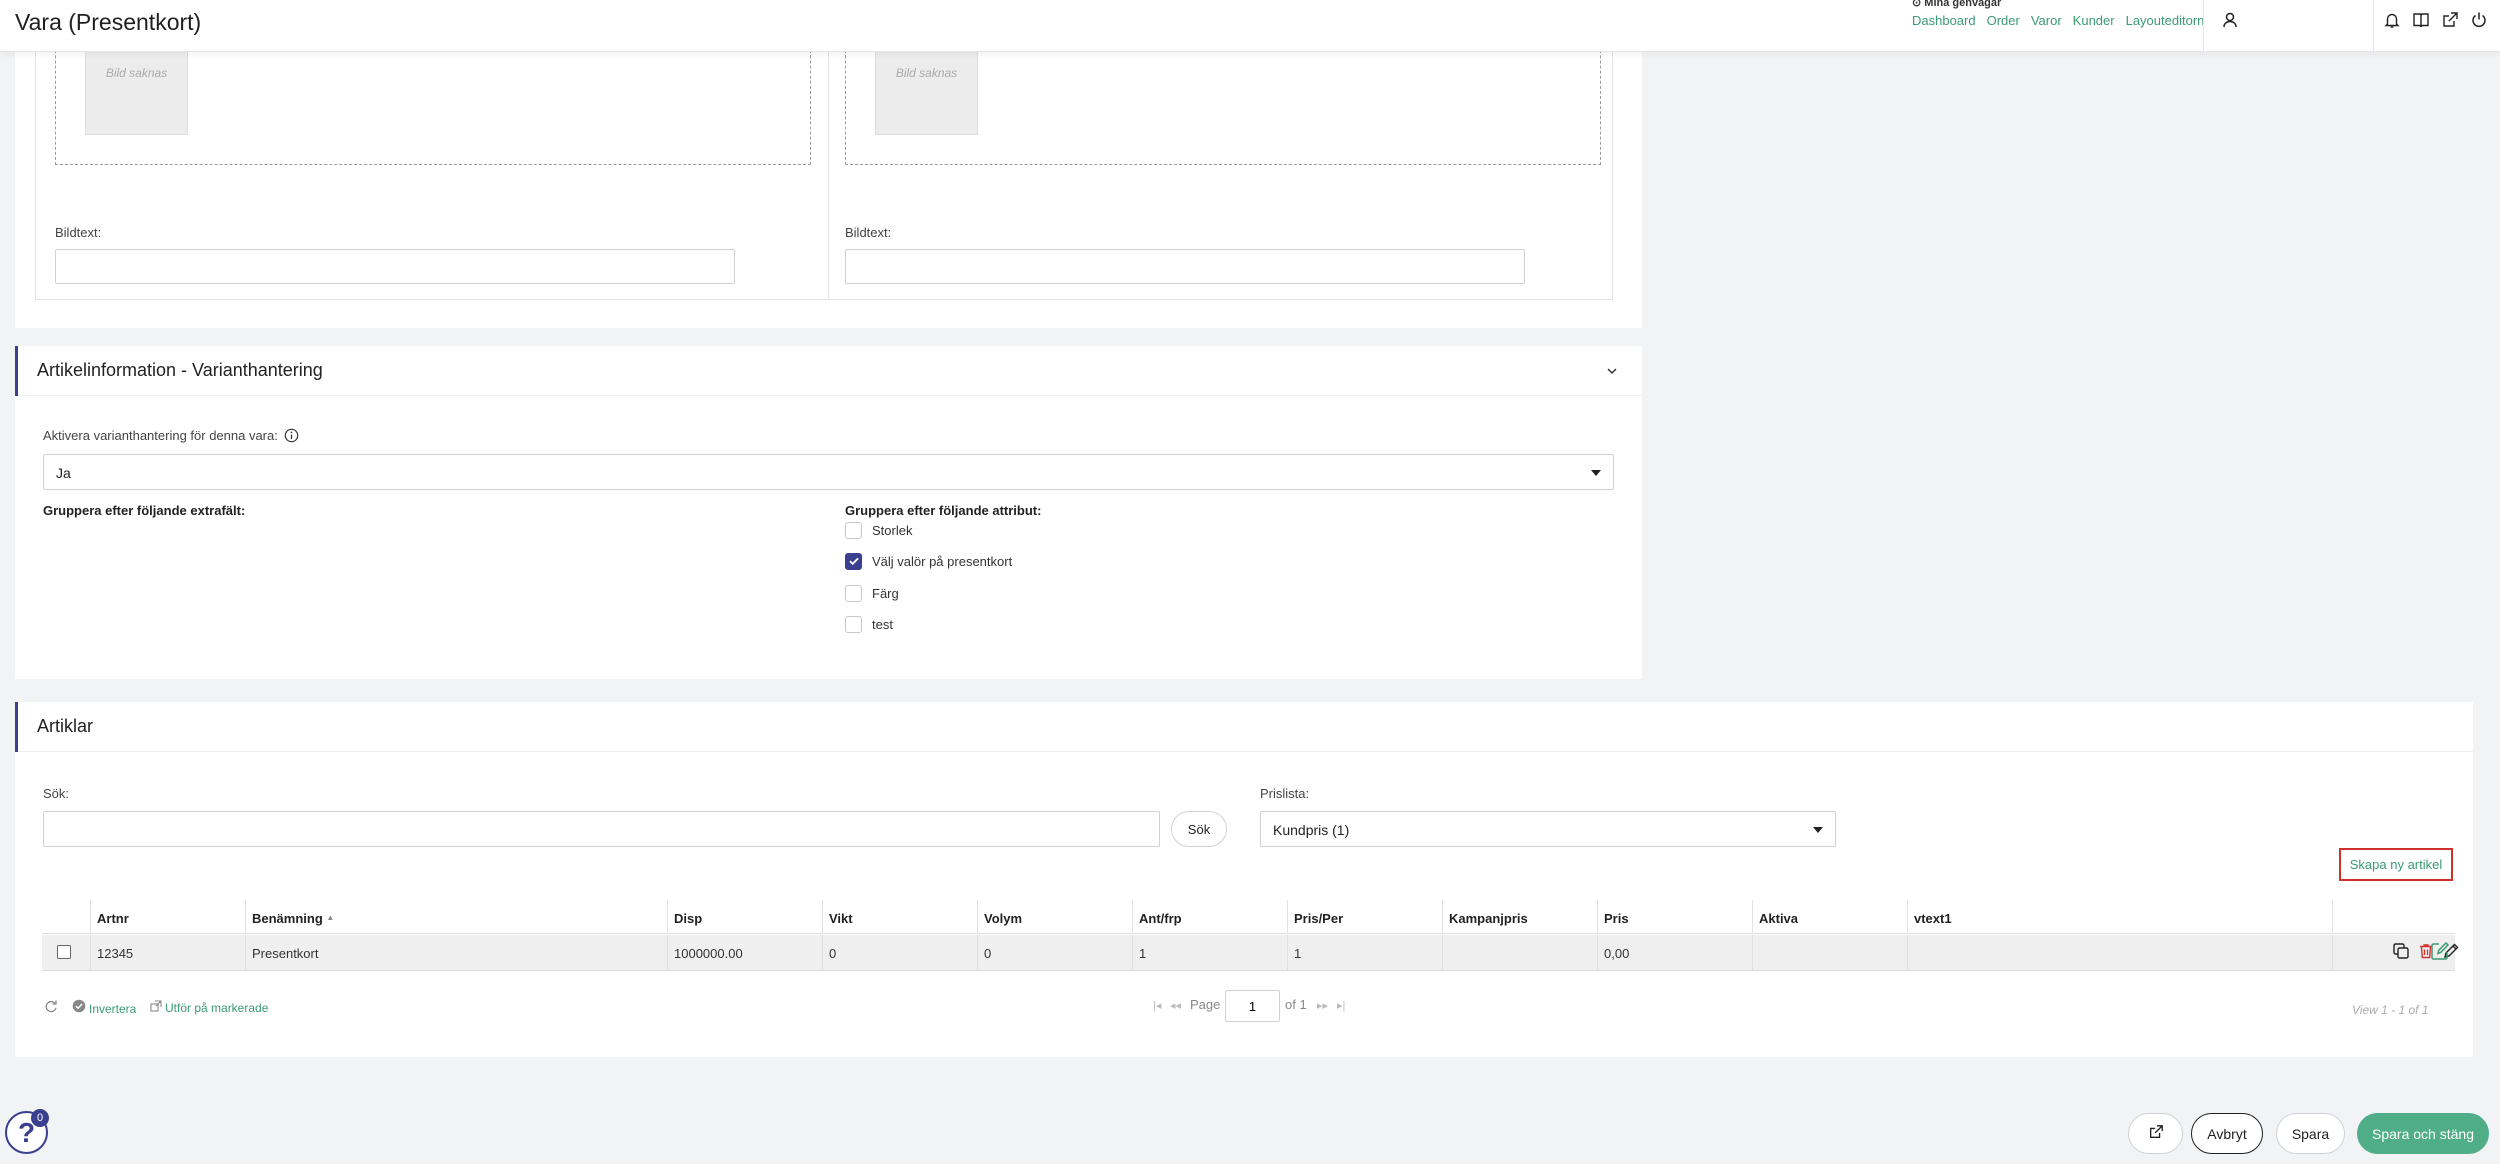 Image resolution: width=2500 pixels, height=1164 pixels. Describe the element at coordinates (144, 510) in the screenshot. I see `group-extra-label: Gruppera efter följande extrafält:` at that location.